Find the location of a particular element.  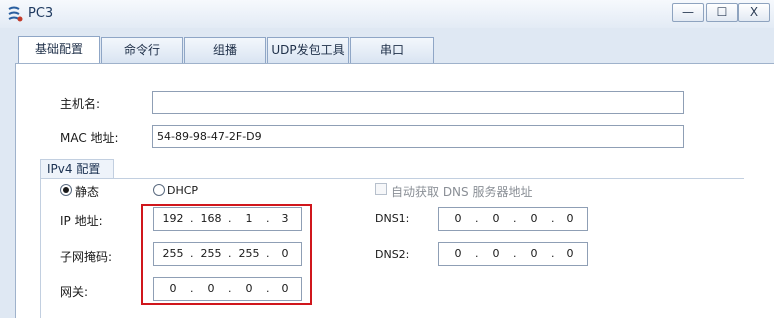

subnet-mask-label: 子网掩码: is located at coordinates (86, 257).